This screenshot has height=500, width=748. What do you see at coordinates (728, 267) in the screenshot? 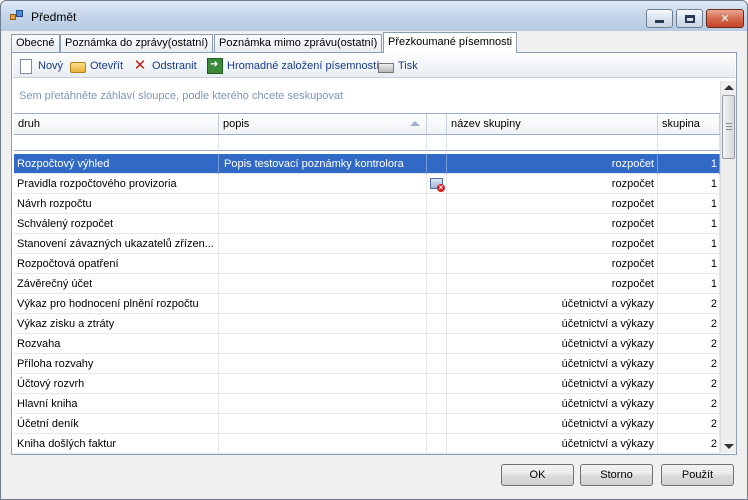
I see `vertical-scrollbar` at bounding box center [728, 267].